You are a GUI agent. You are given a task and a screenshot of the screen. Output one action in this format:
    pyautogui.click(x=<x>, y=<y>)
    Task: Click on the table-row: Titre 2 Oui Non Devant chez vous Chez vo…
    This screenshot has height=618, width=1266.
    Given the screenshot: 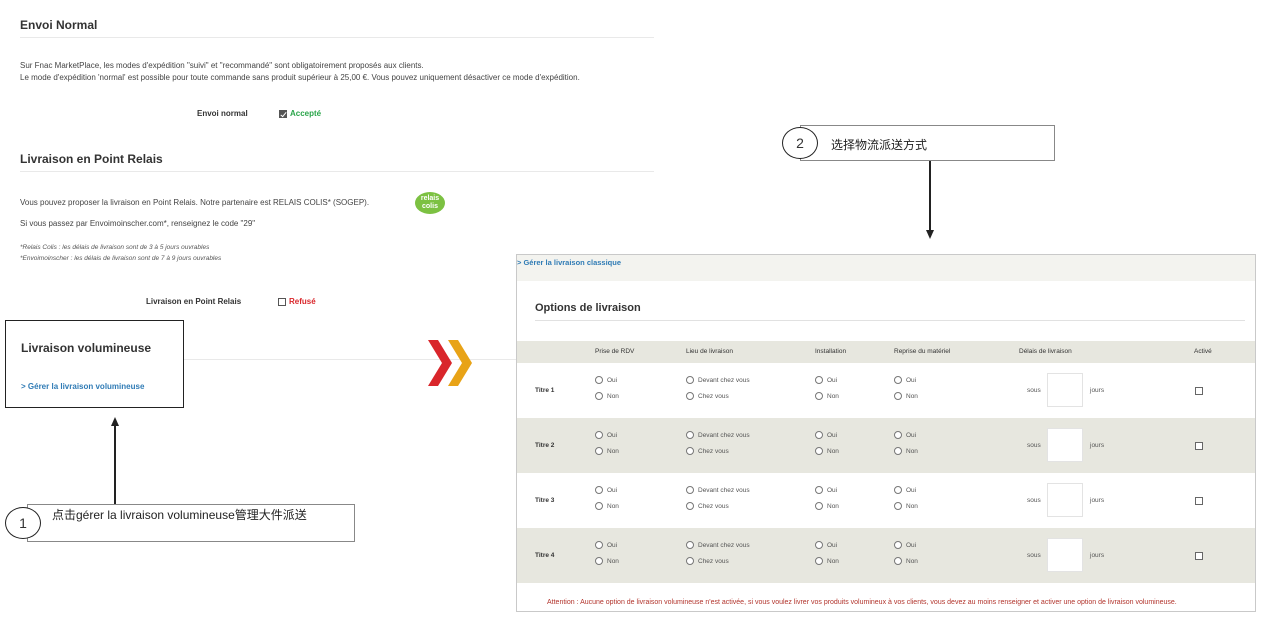 What is the action you would take?
    pyautogui.click(x=886, y=445)
    